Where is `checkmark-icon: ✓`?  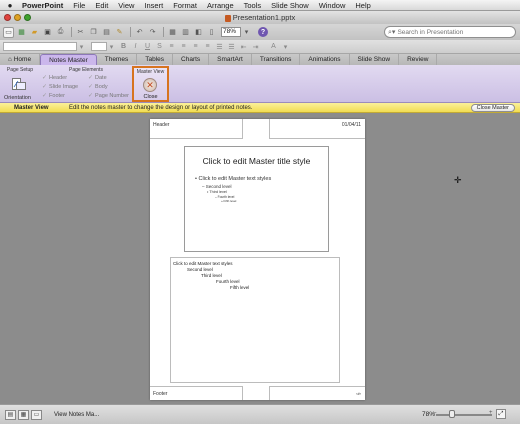 checkmark-icon: ✓ is located at coordinates (45, 78).